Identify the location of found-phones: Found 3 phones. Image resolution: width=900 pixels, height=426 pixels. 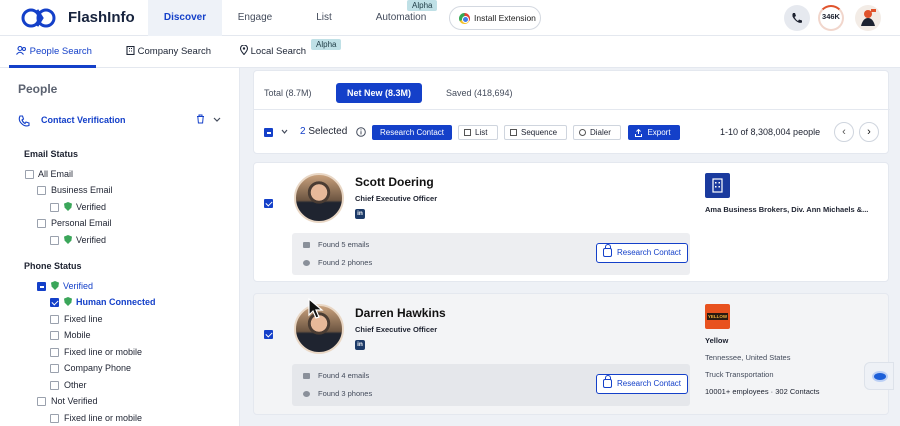
(345, 393).